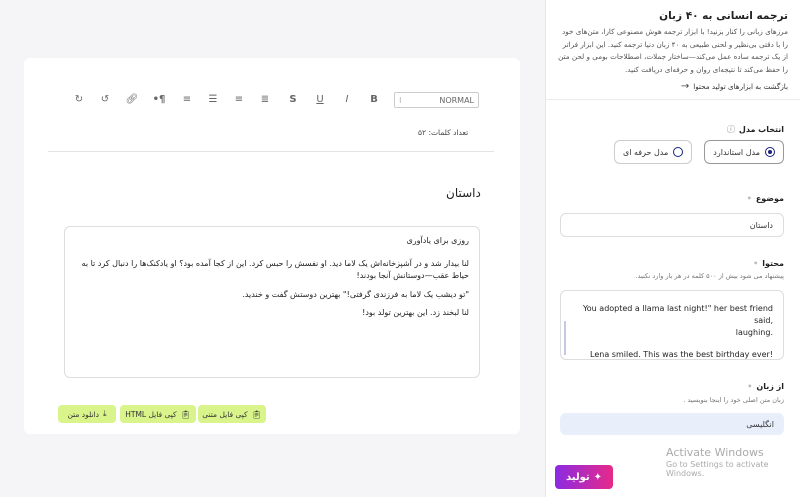  What do you see at coordinates (598, 477) in the screenshot?
I see `sparkle-icon: ✦` at bounding box center [598, 477].